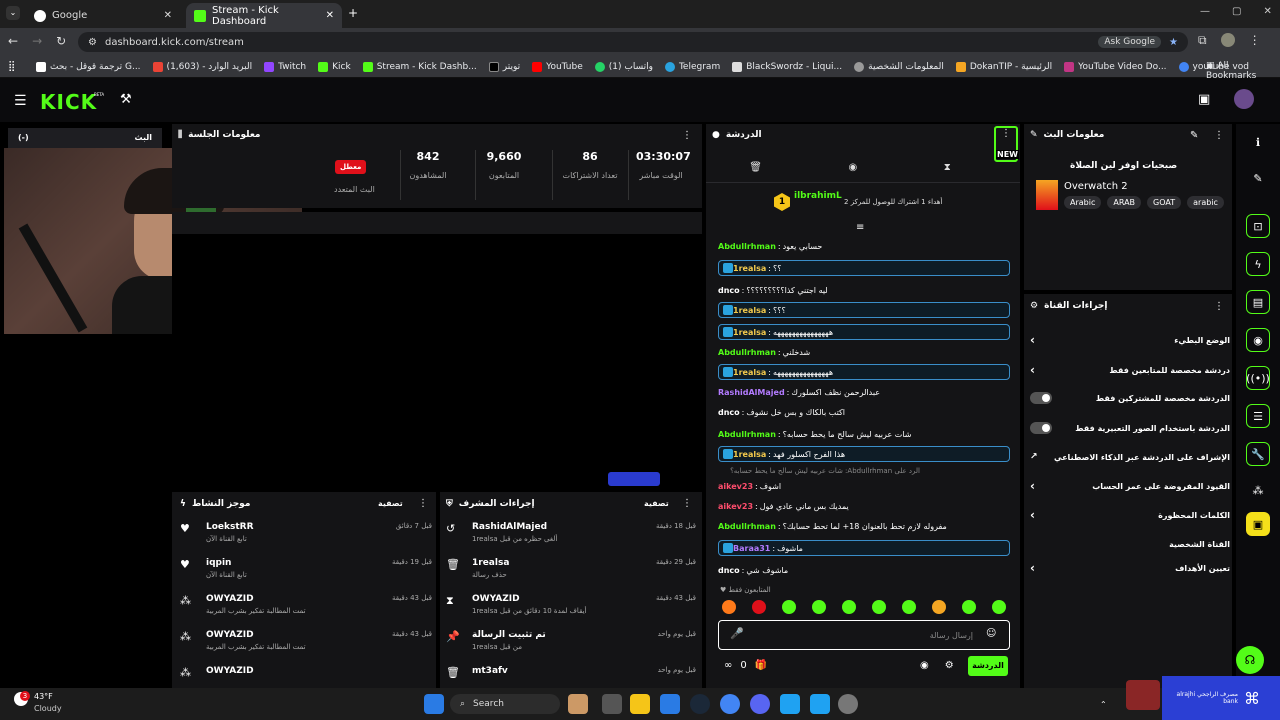  Describe the element at coordinates (1130, 370) in the screenshot. I see `channel-action-row: دردشة مخصصة للمتابعين فقط ›` at that location.